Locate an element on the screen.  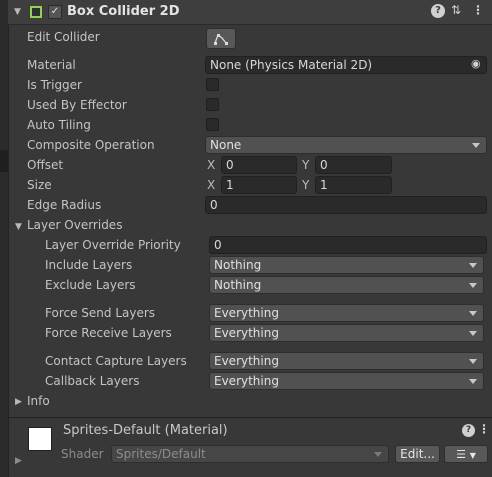
component-title: Box Collider 2D is located at coordinates (123, 11).